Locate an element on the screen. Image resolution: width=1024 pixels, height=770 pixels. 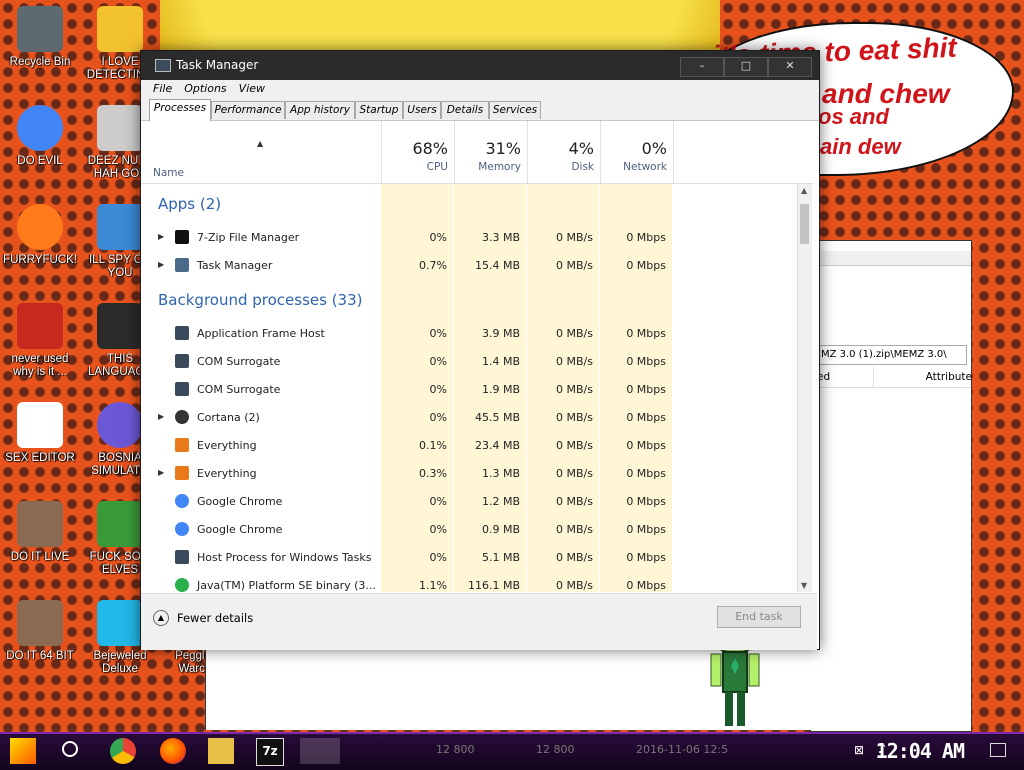
explorer-titlebar is located at coordinates (891, 258).